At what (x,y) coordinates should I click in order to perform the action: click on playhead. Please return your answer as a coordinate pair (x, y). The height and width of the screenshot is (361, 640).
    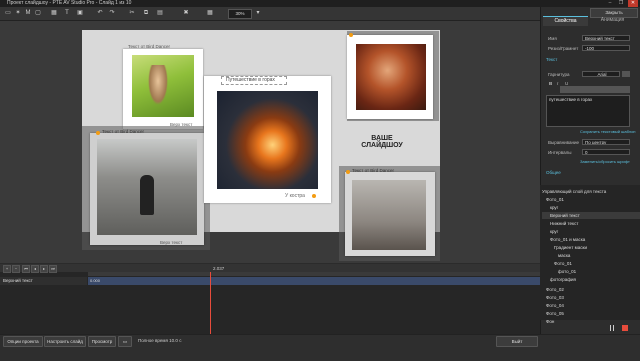
    Looking at the image, I should click on (210, 303).